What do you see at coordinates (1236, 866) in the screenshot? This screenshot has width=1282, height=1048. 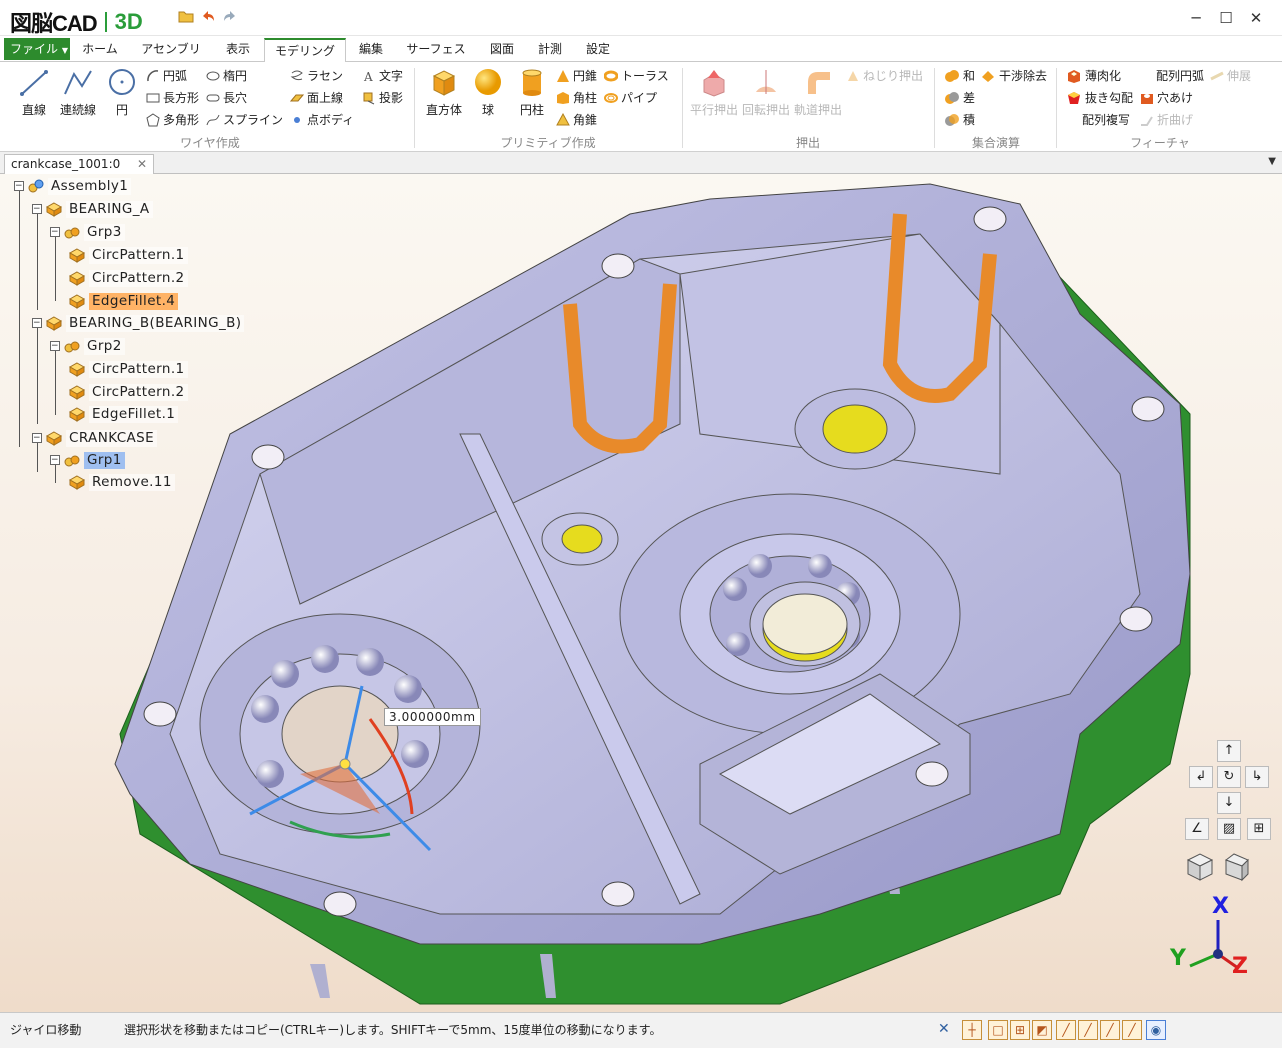 I see `side-view-icon` at bounding box center [1236, 866].